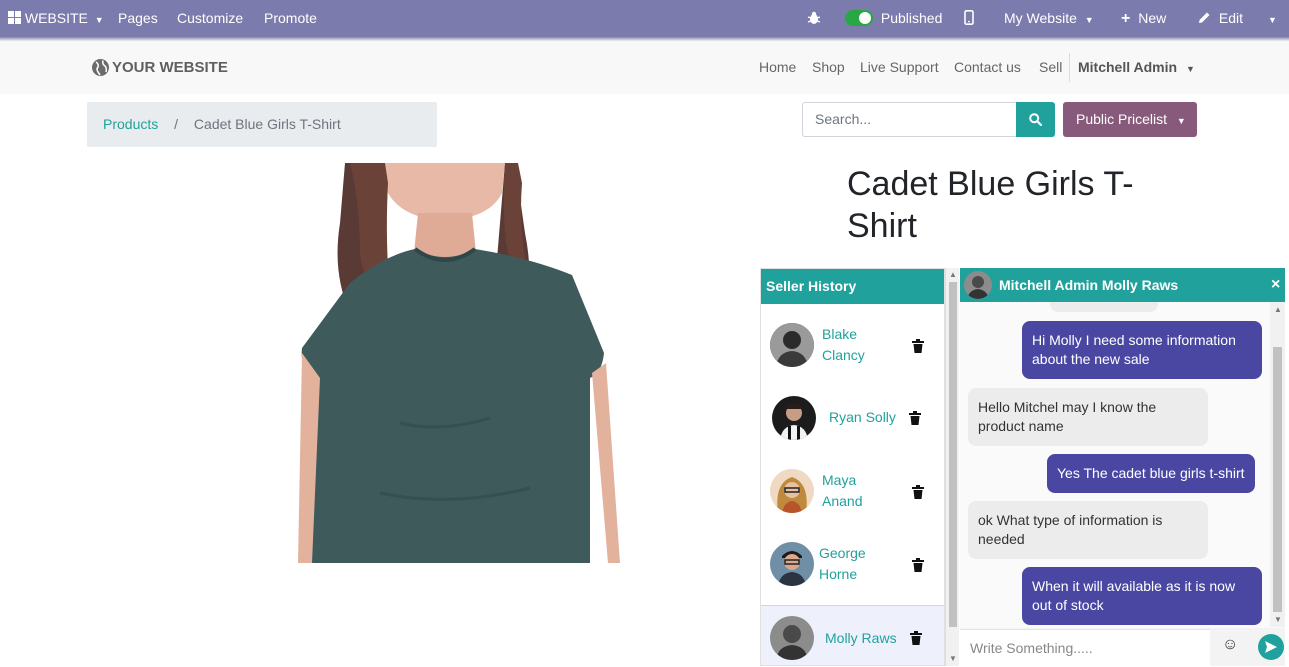 The image size is (1289, 667). I want to click on seller-list-scrollbar: ▲ ▼, so click(952, 467).